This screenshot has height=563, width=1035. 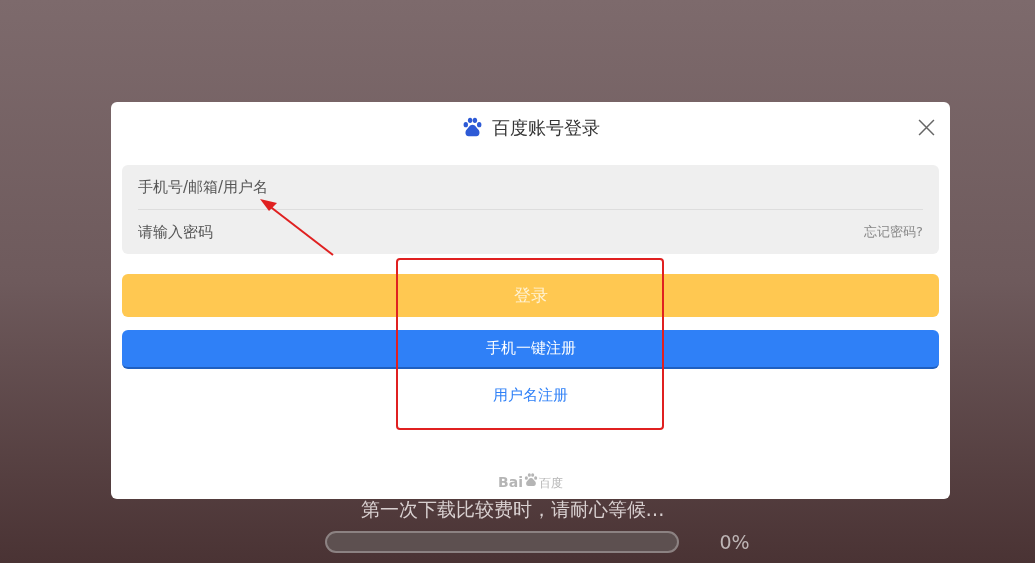 I want to click on footer-logo-text: Bai, so click(x=510, y=482).